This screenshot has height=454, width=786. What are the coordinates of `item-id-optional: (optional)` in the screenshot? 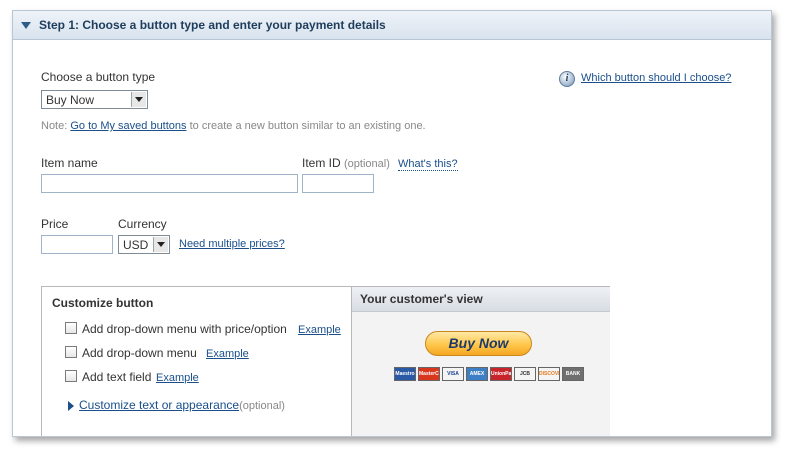 It's located at (367, 164).